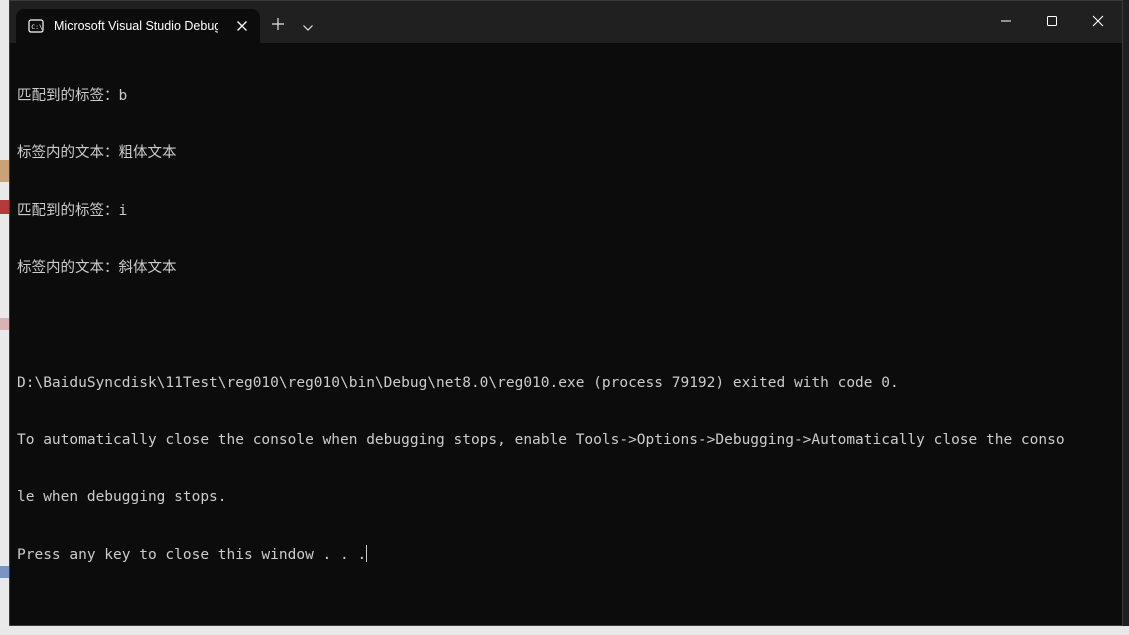 This screenshot has height=635, width=1129. I want to click on console-prompt-line: Press any key to close this window . . ., so click(569, 554).